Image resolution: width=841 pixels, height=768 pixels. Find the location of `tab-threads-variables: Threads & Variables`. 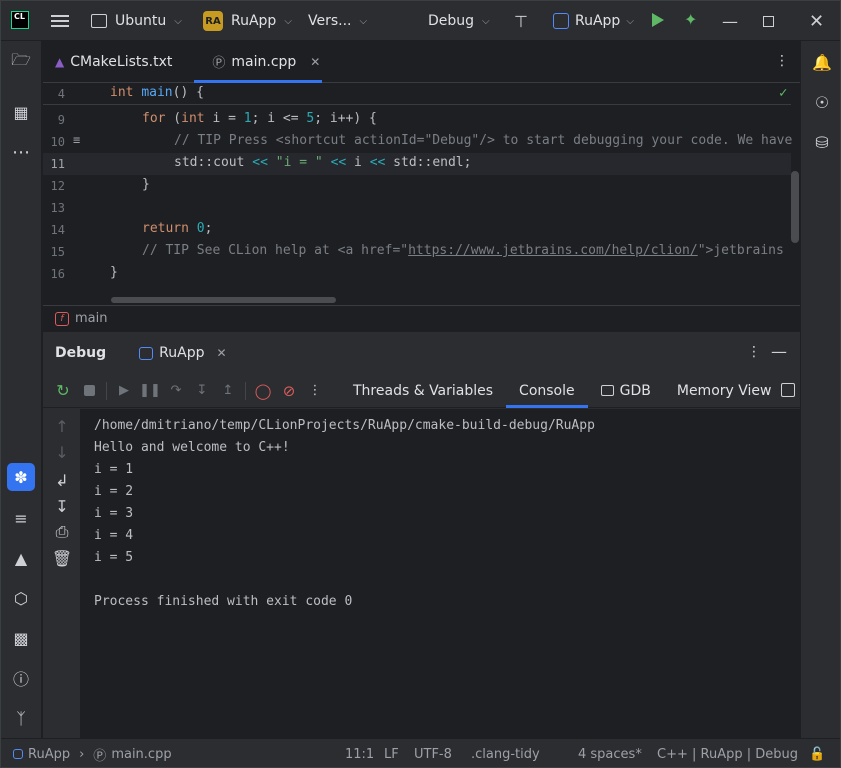

tab-threads-variables: Threads & Variables is located at coordinates (423, 391).